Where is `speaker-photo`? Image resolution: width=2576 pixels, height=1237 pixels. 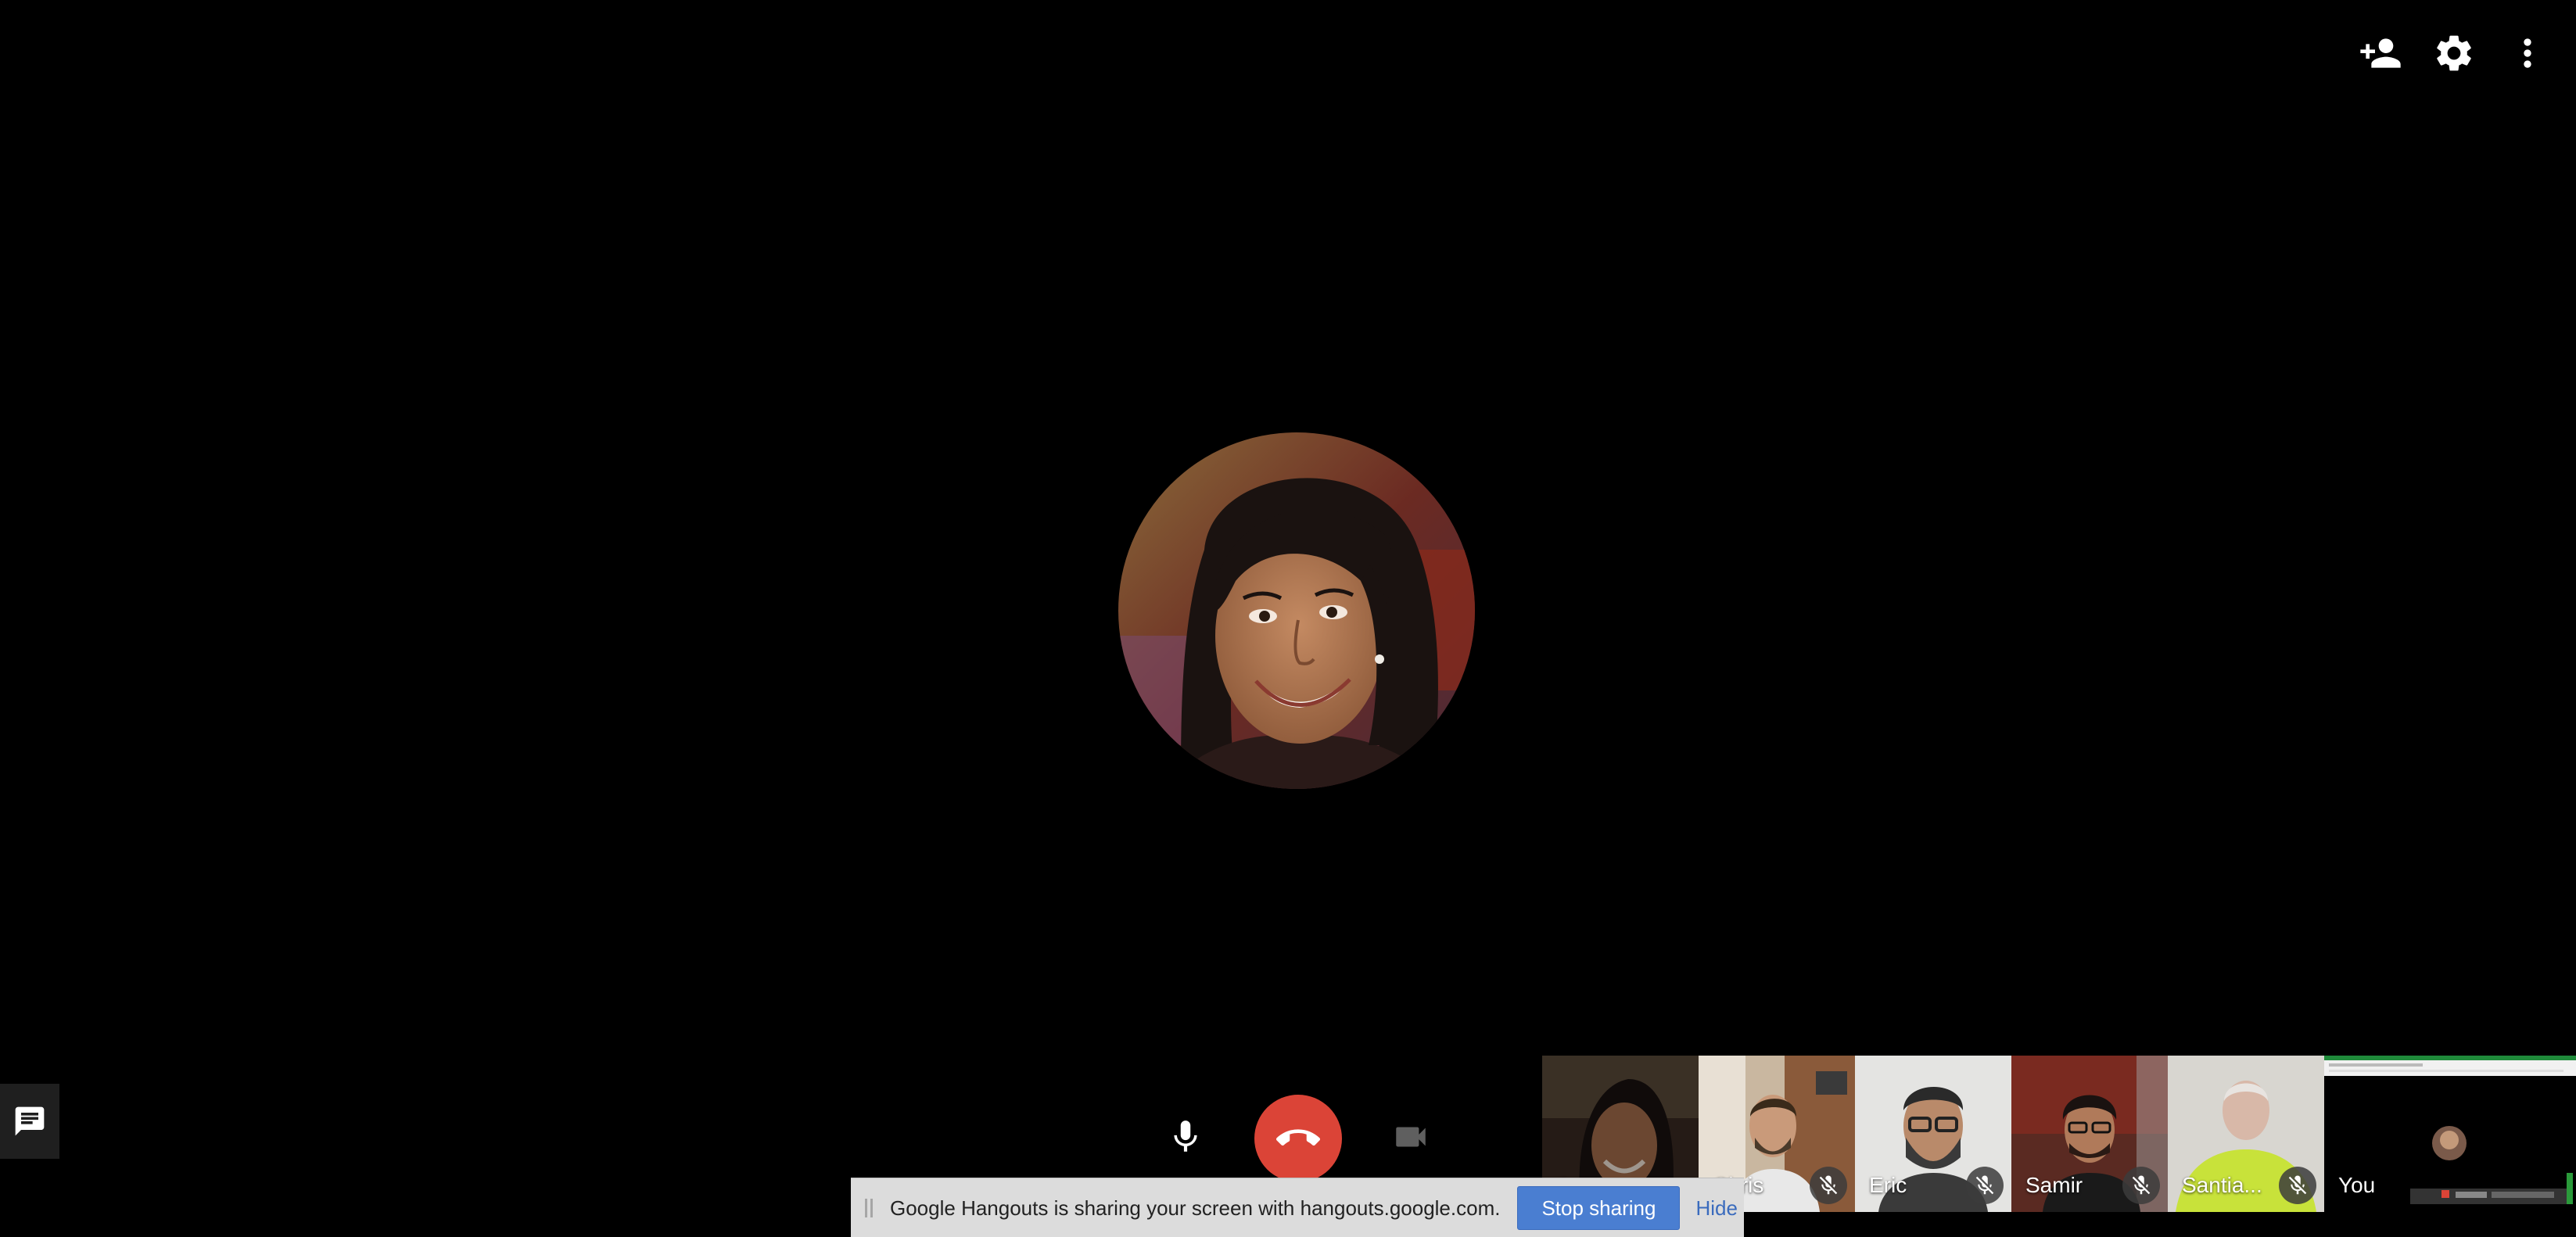 speaker-photo is located at coordinates (1296, 610).